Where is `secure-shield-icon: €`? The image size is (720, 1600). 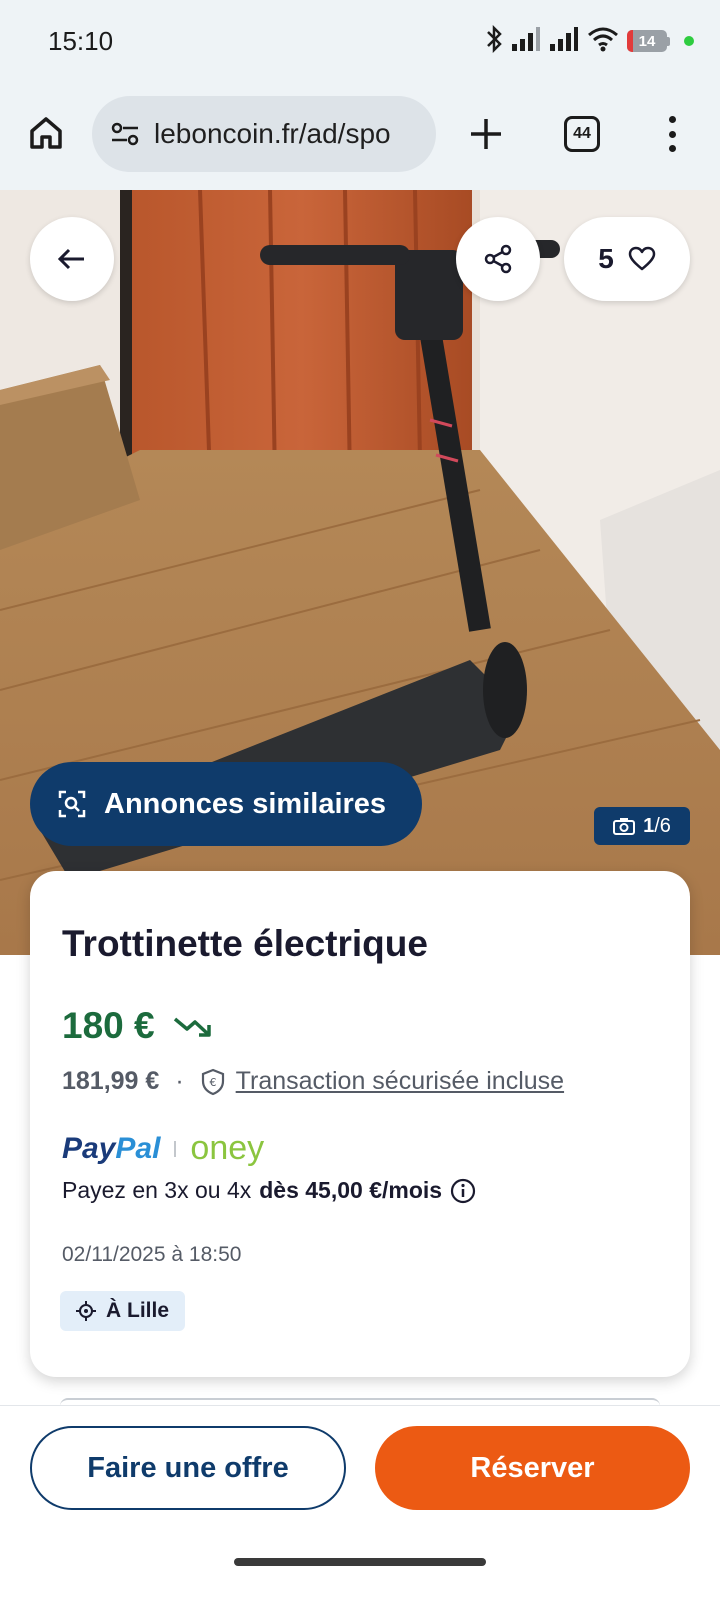
secure-shield-icon: € is located at coordinates (212, 1081).